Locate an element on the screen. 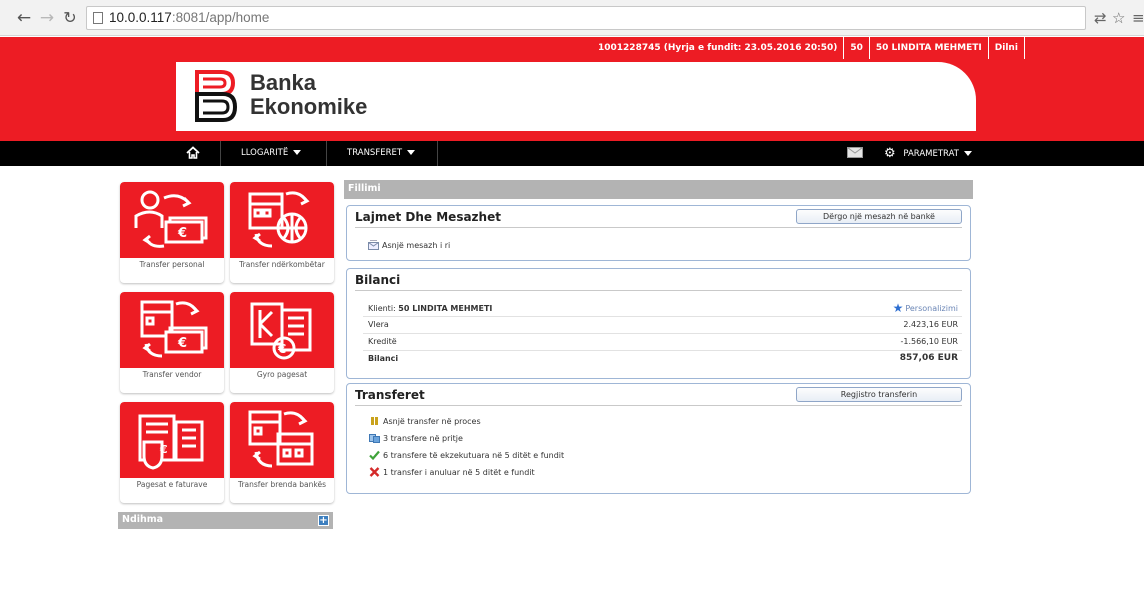 The width and height of the screenshot is (1144, 599). back-arrow-icon: ← is located at coordinates (24, 18).